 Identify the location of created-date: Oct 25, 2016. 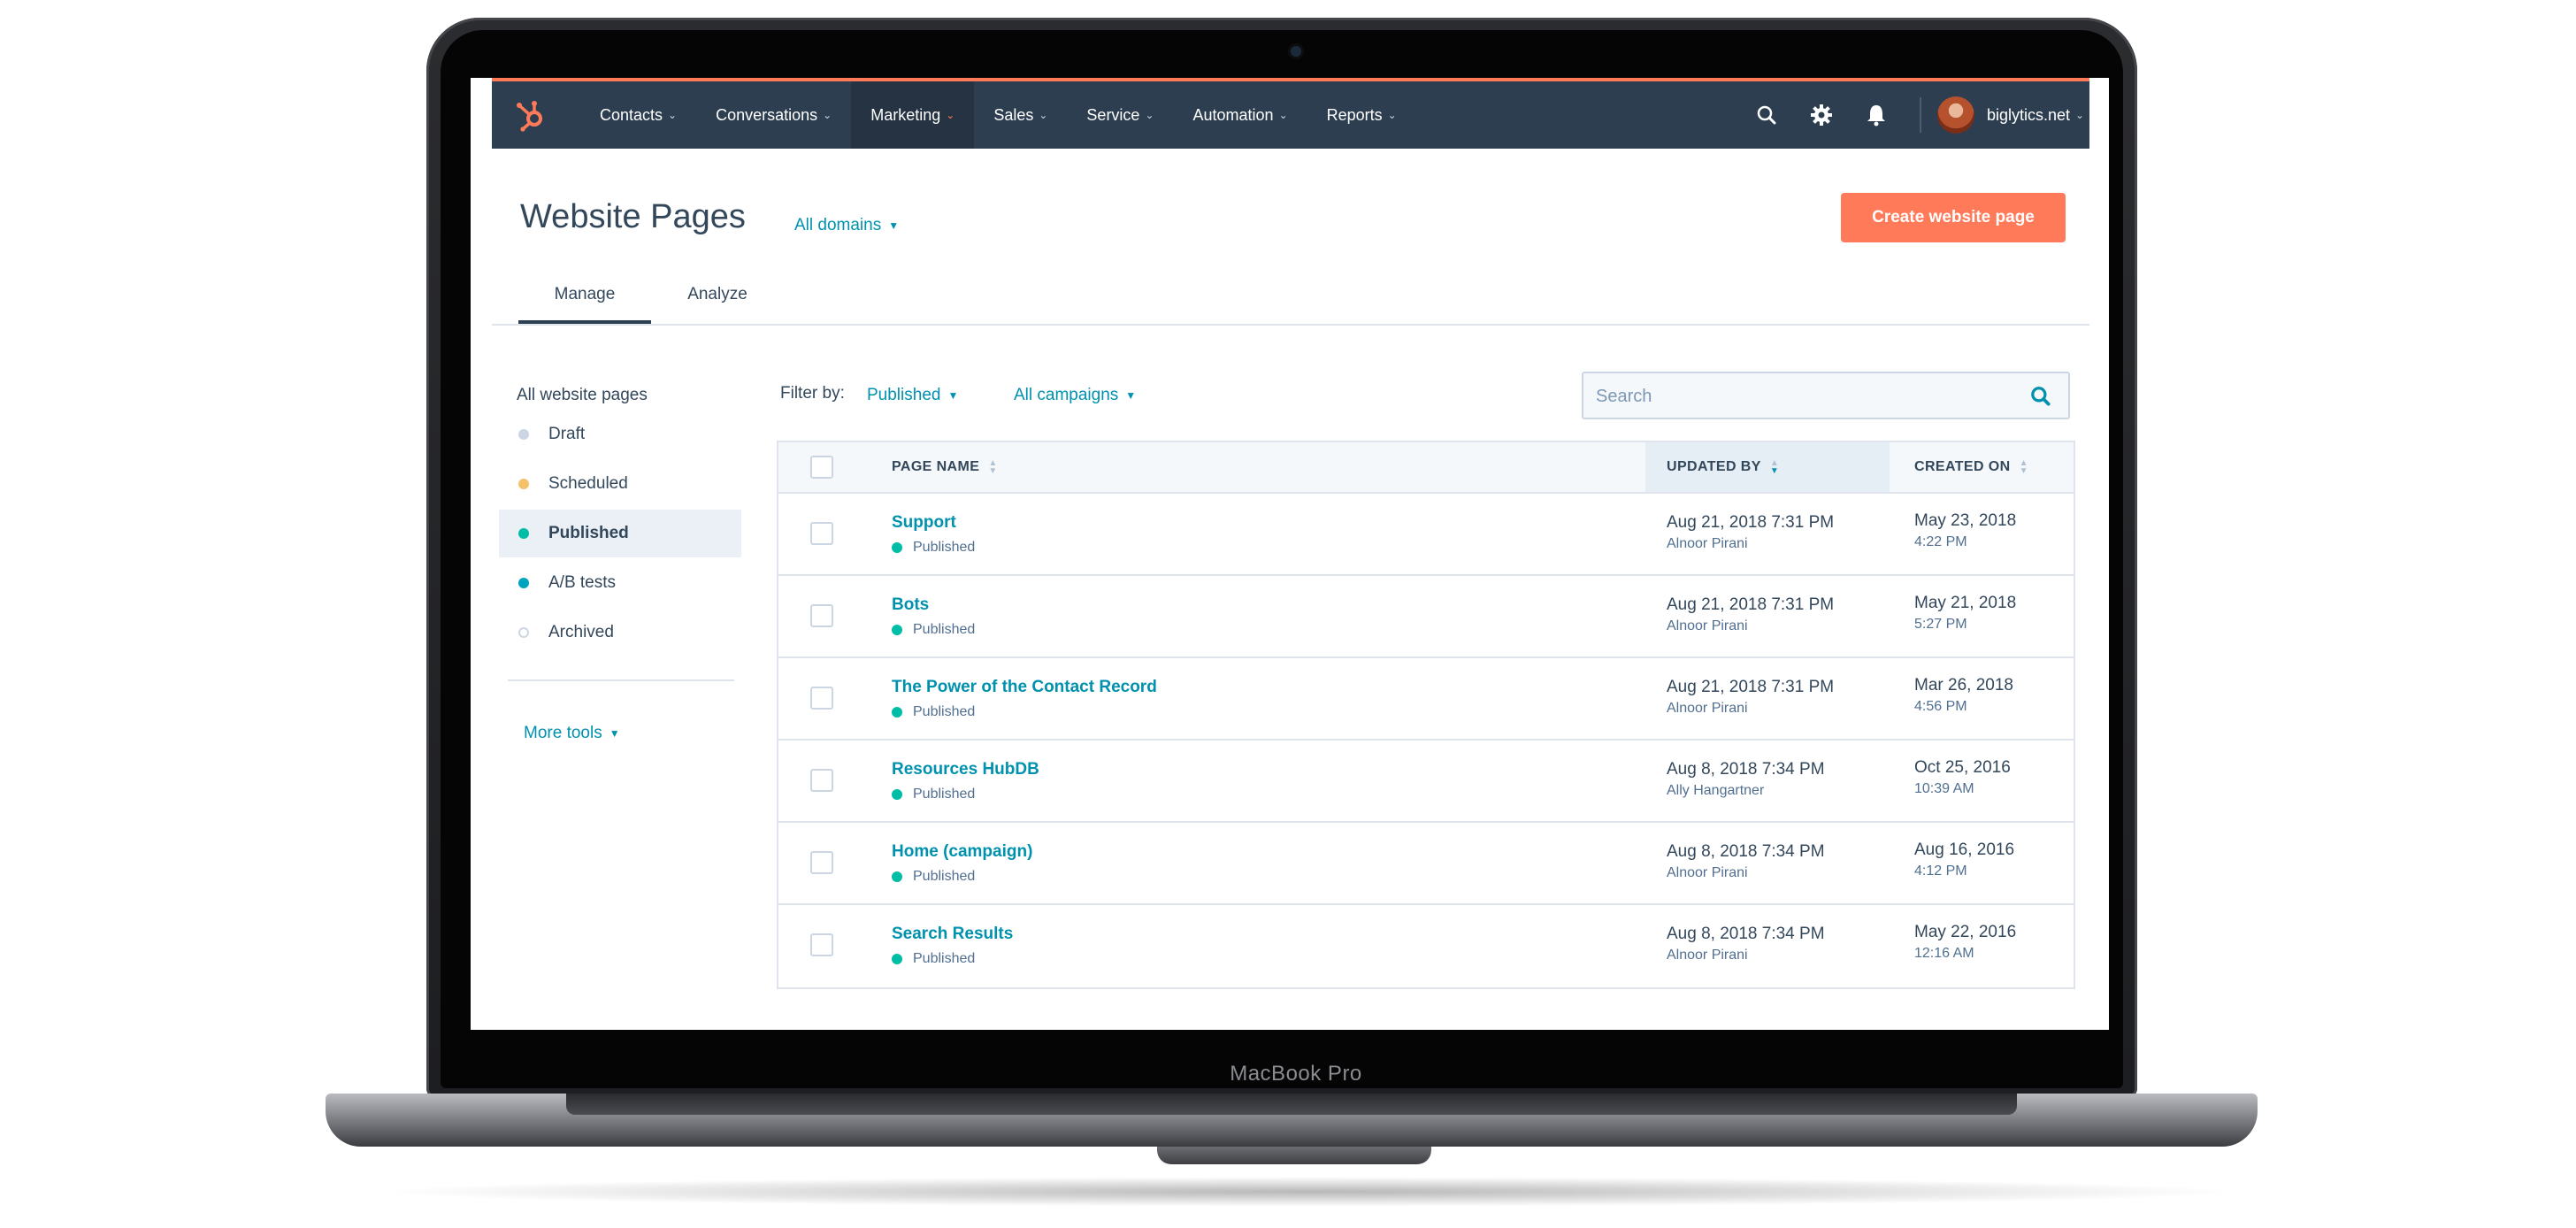
(1962, 767).